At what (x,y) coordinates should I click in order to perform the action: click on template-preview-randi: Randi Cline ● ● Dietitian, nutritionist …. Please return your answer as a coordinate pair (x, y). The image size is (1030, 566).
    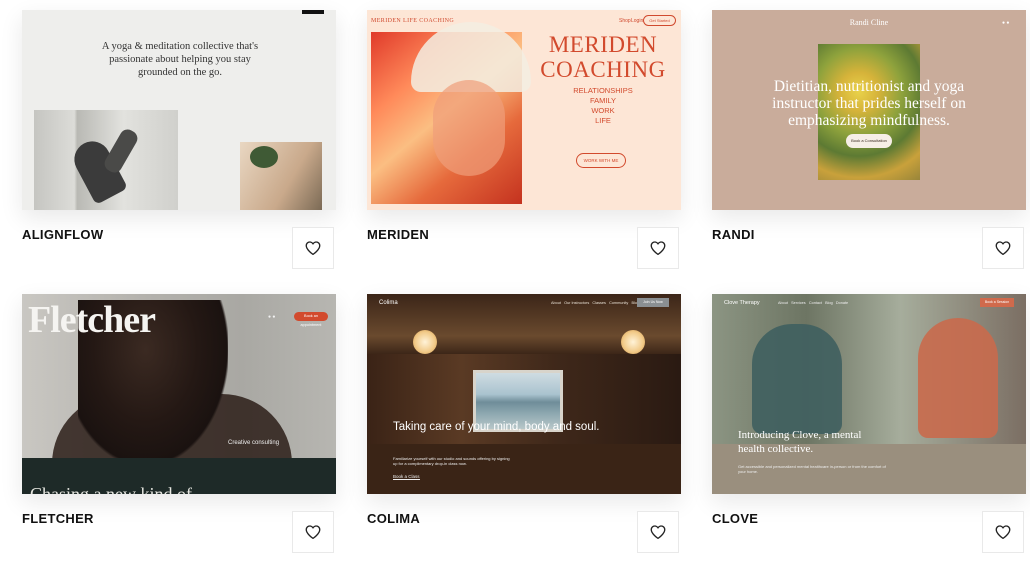
    Looking at the image, I should click on (869, 110).